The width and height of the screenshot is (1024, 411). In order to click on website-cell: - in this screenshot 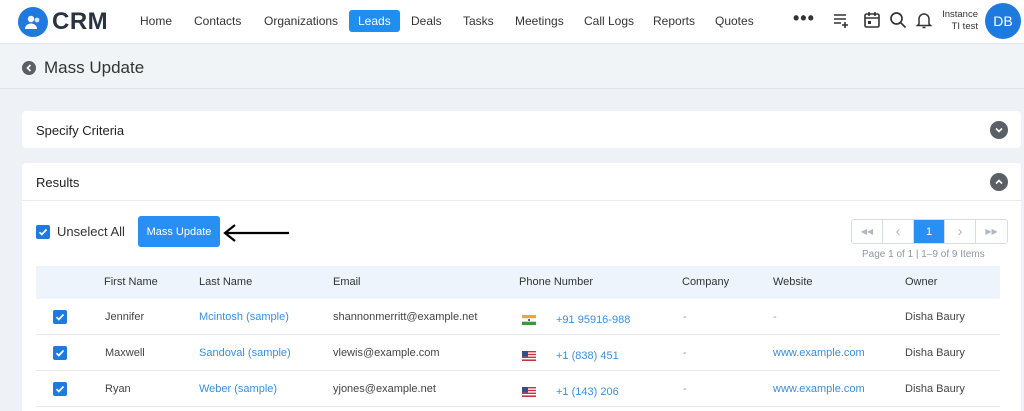, I will do `click(775, 317)`.